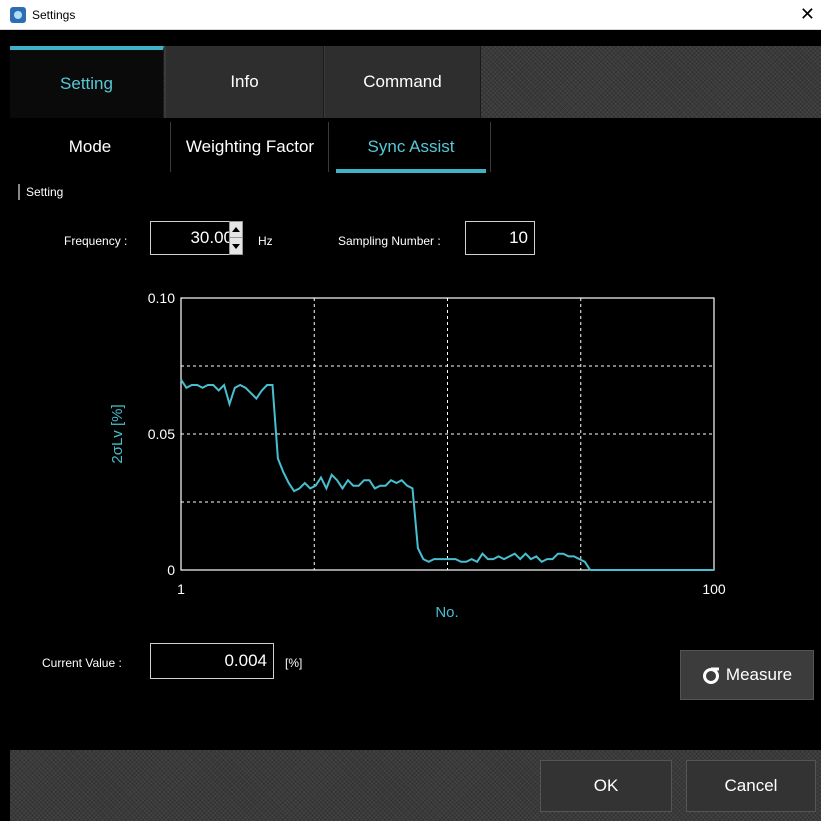 Image resolution: width=821 pixels, height=821 pixels. I want to click on main-tab-bar: Setting Info Command, so click(415, 82).